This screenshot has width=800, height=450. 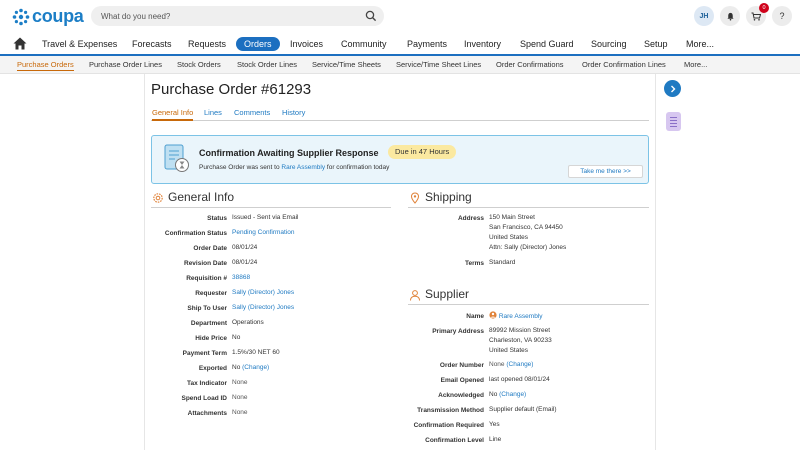 What do you see at coordinates (21, 16) in the screenshot?
I see `coupa-logo-icon` at bounding box center [21, 16].